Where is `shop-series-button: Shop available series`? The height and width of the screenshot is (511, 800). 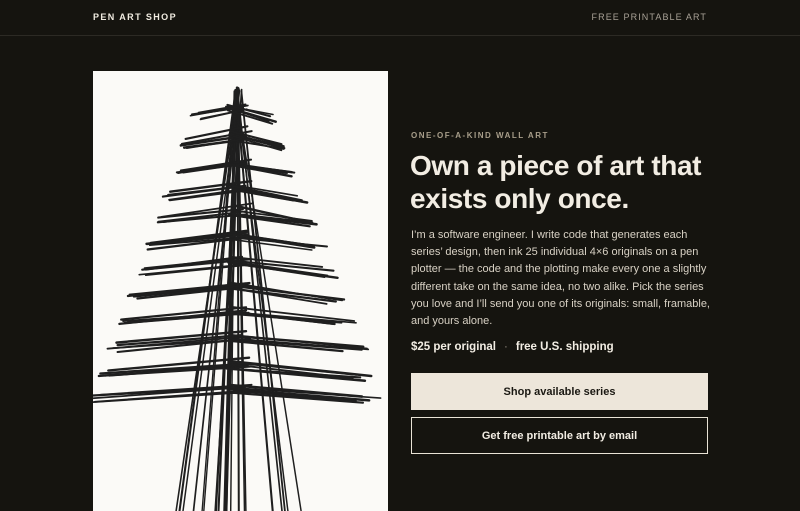
shop-series-button: Shop available series is located at coordinates (559, 391).